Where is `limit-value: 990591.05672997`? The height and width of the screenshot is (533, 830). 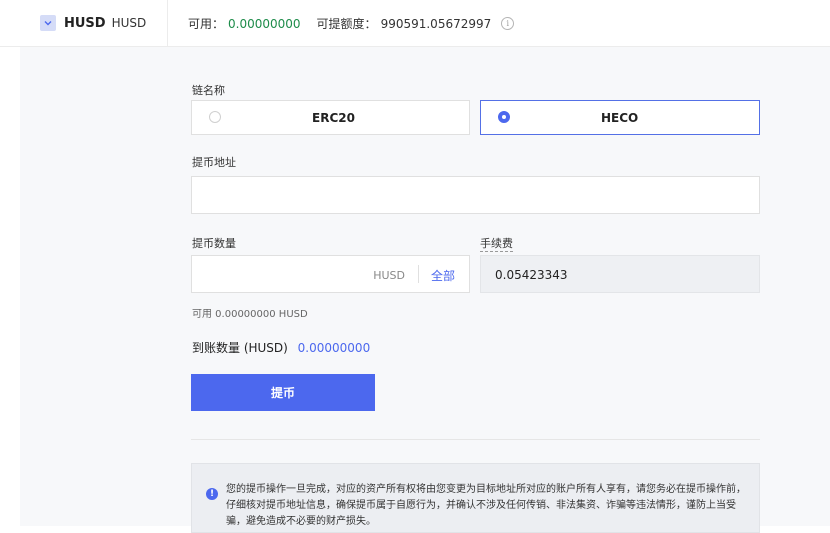 limit-value: 990591.05672997 is located at coordinates (436, 23).